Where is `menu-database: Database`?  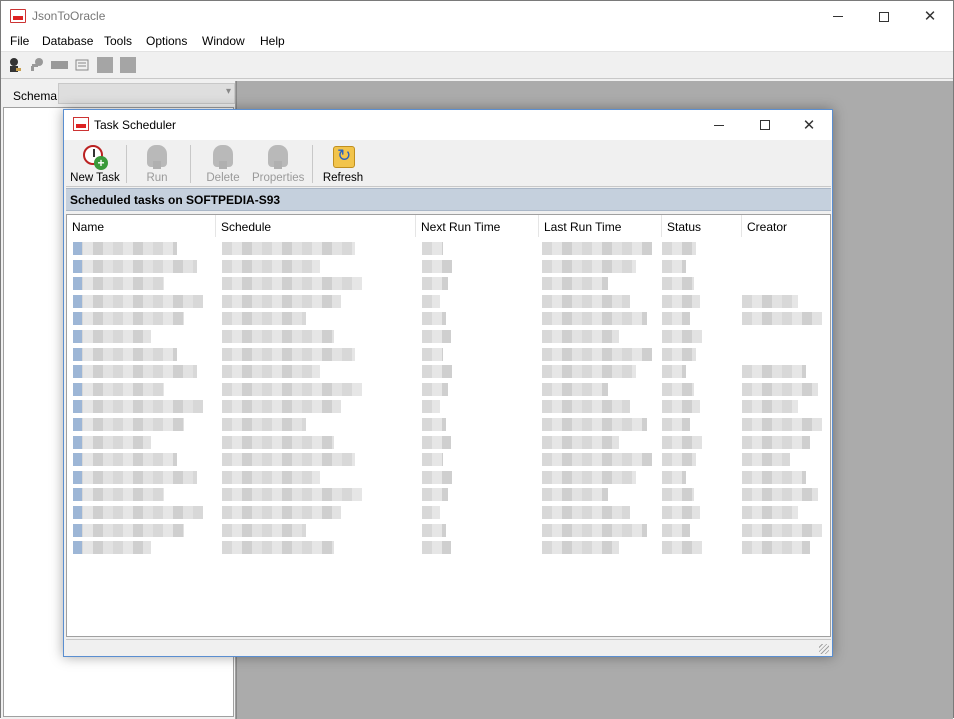 menu-database: Database is located at coordinates (67, 41).